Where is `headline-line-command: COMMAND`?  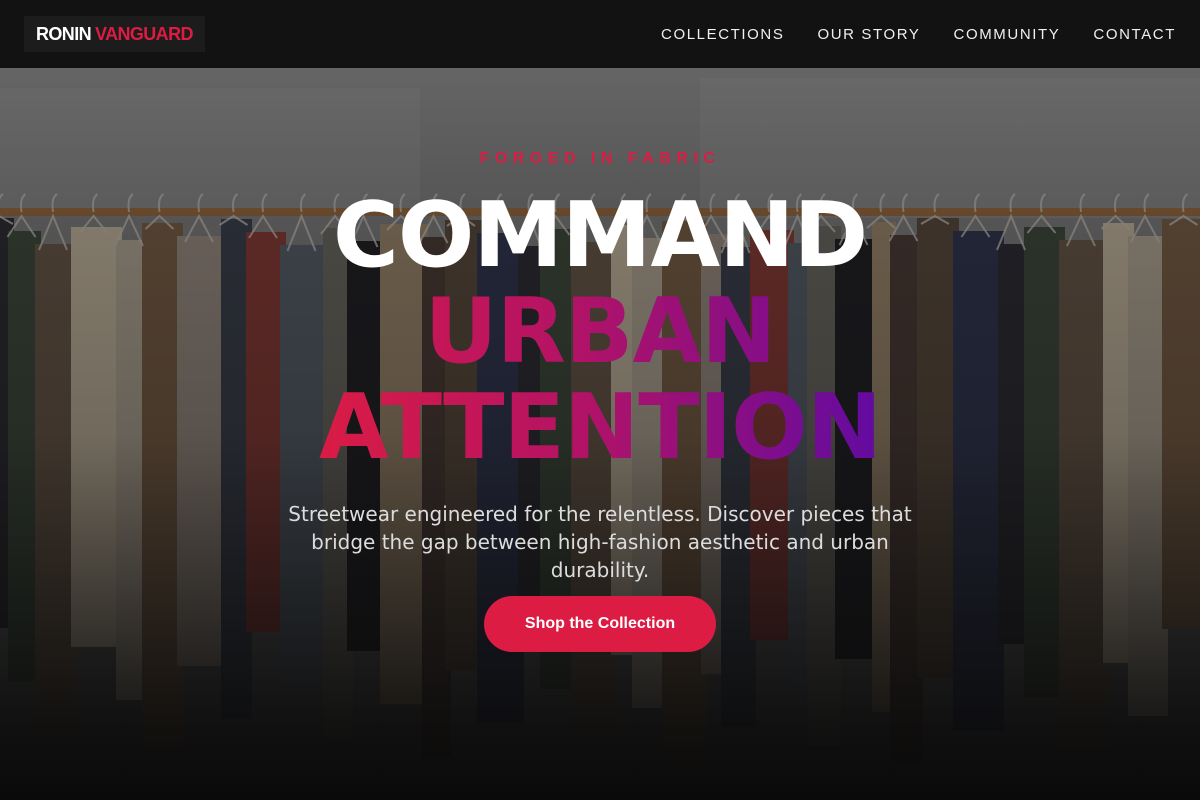
headline-line-command: COMMAND is located at coordinates (600, 235).